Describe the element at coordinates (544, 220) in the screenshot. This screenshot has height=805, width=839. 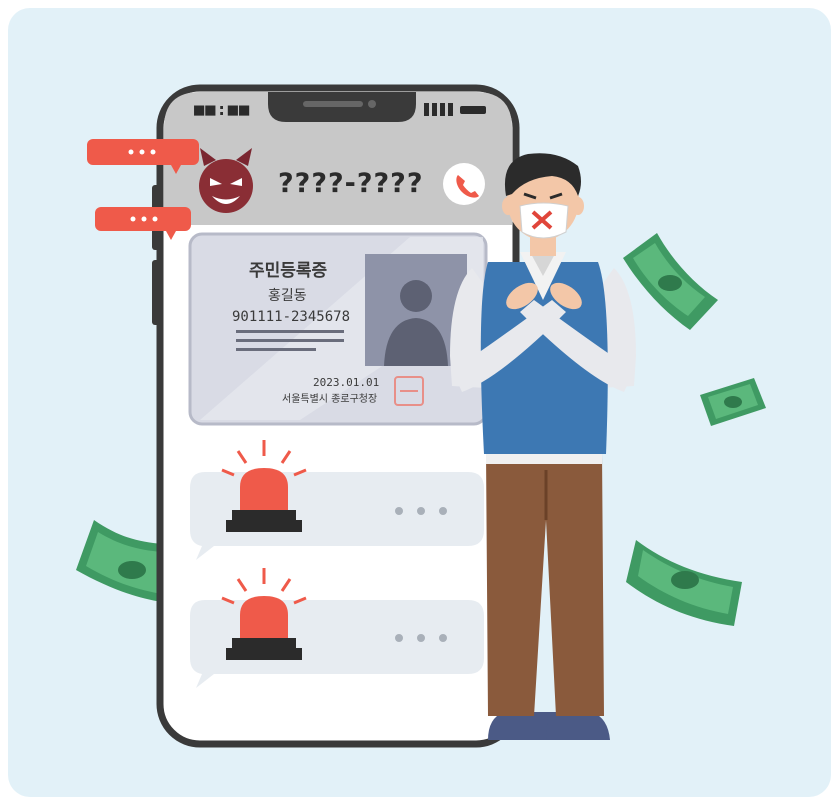
I see `no-entry-mask-icon` at that location.